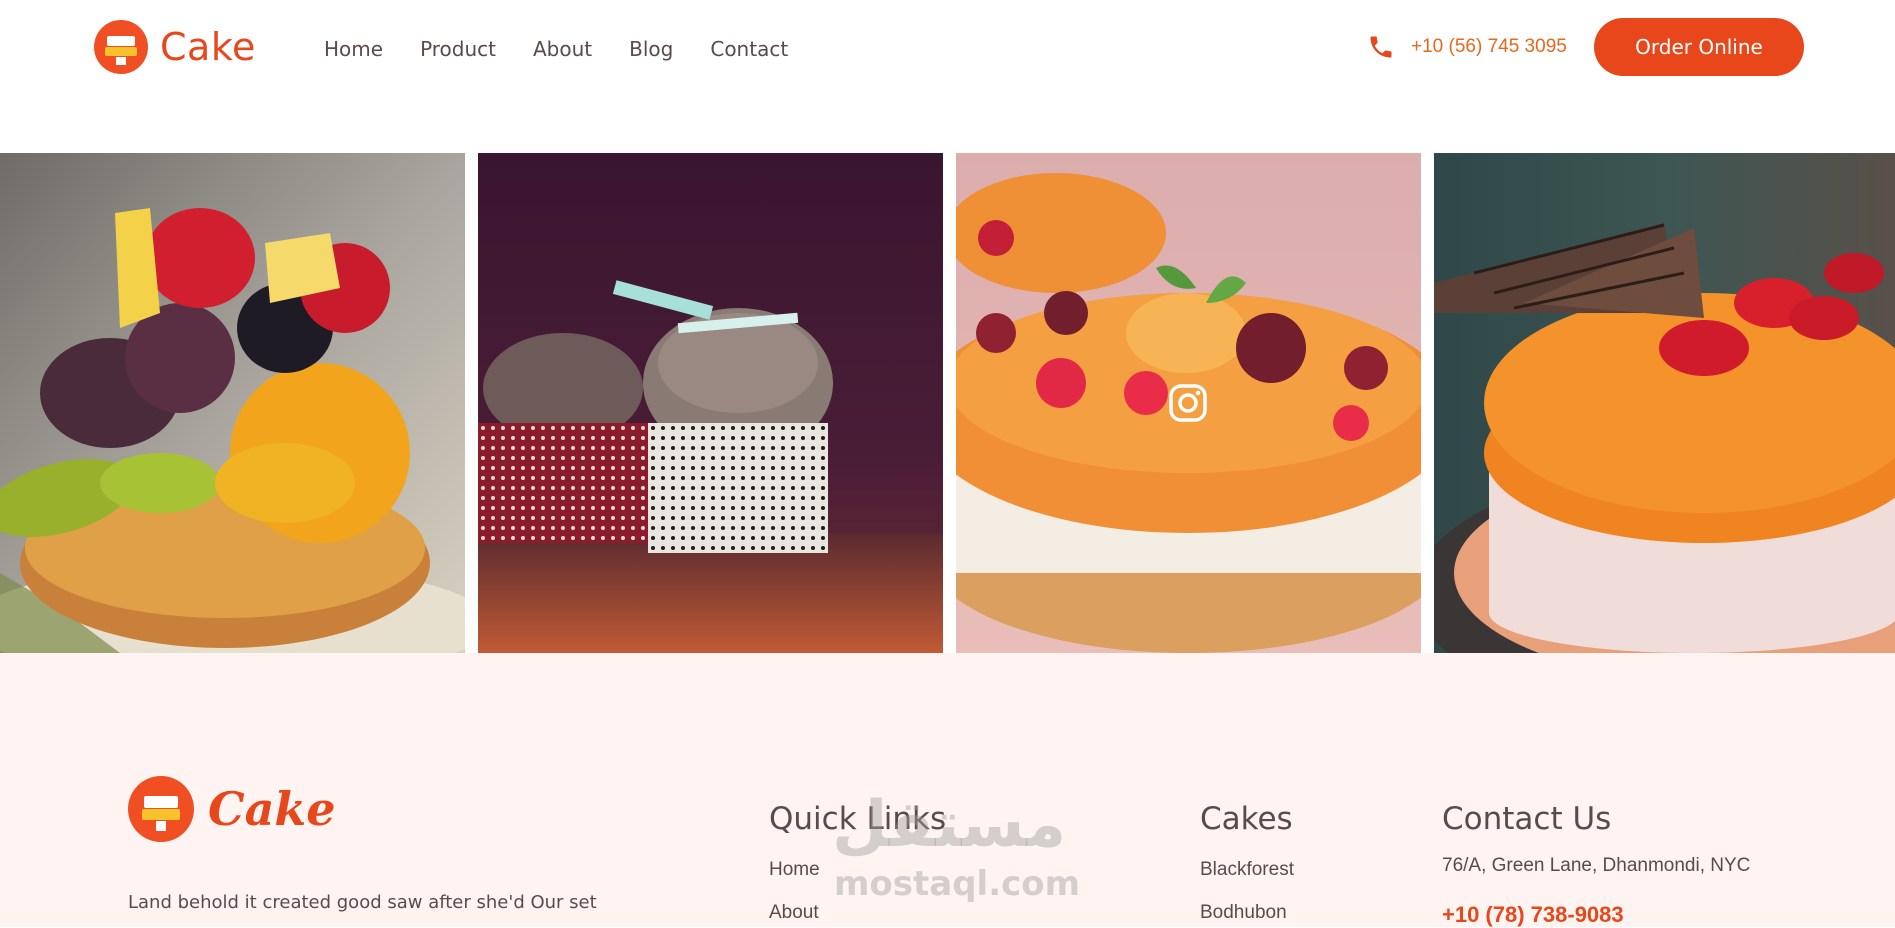 The image size is (1895, 928). What do you see at coordinates (651, 49) in the screenshot?
I see `nav-blog: Blog` at bounding box center [651, 49].